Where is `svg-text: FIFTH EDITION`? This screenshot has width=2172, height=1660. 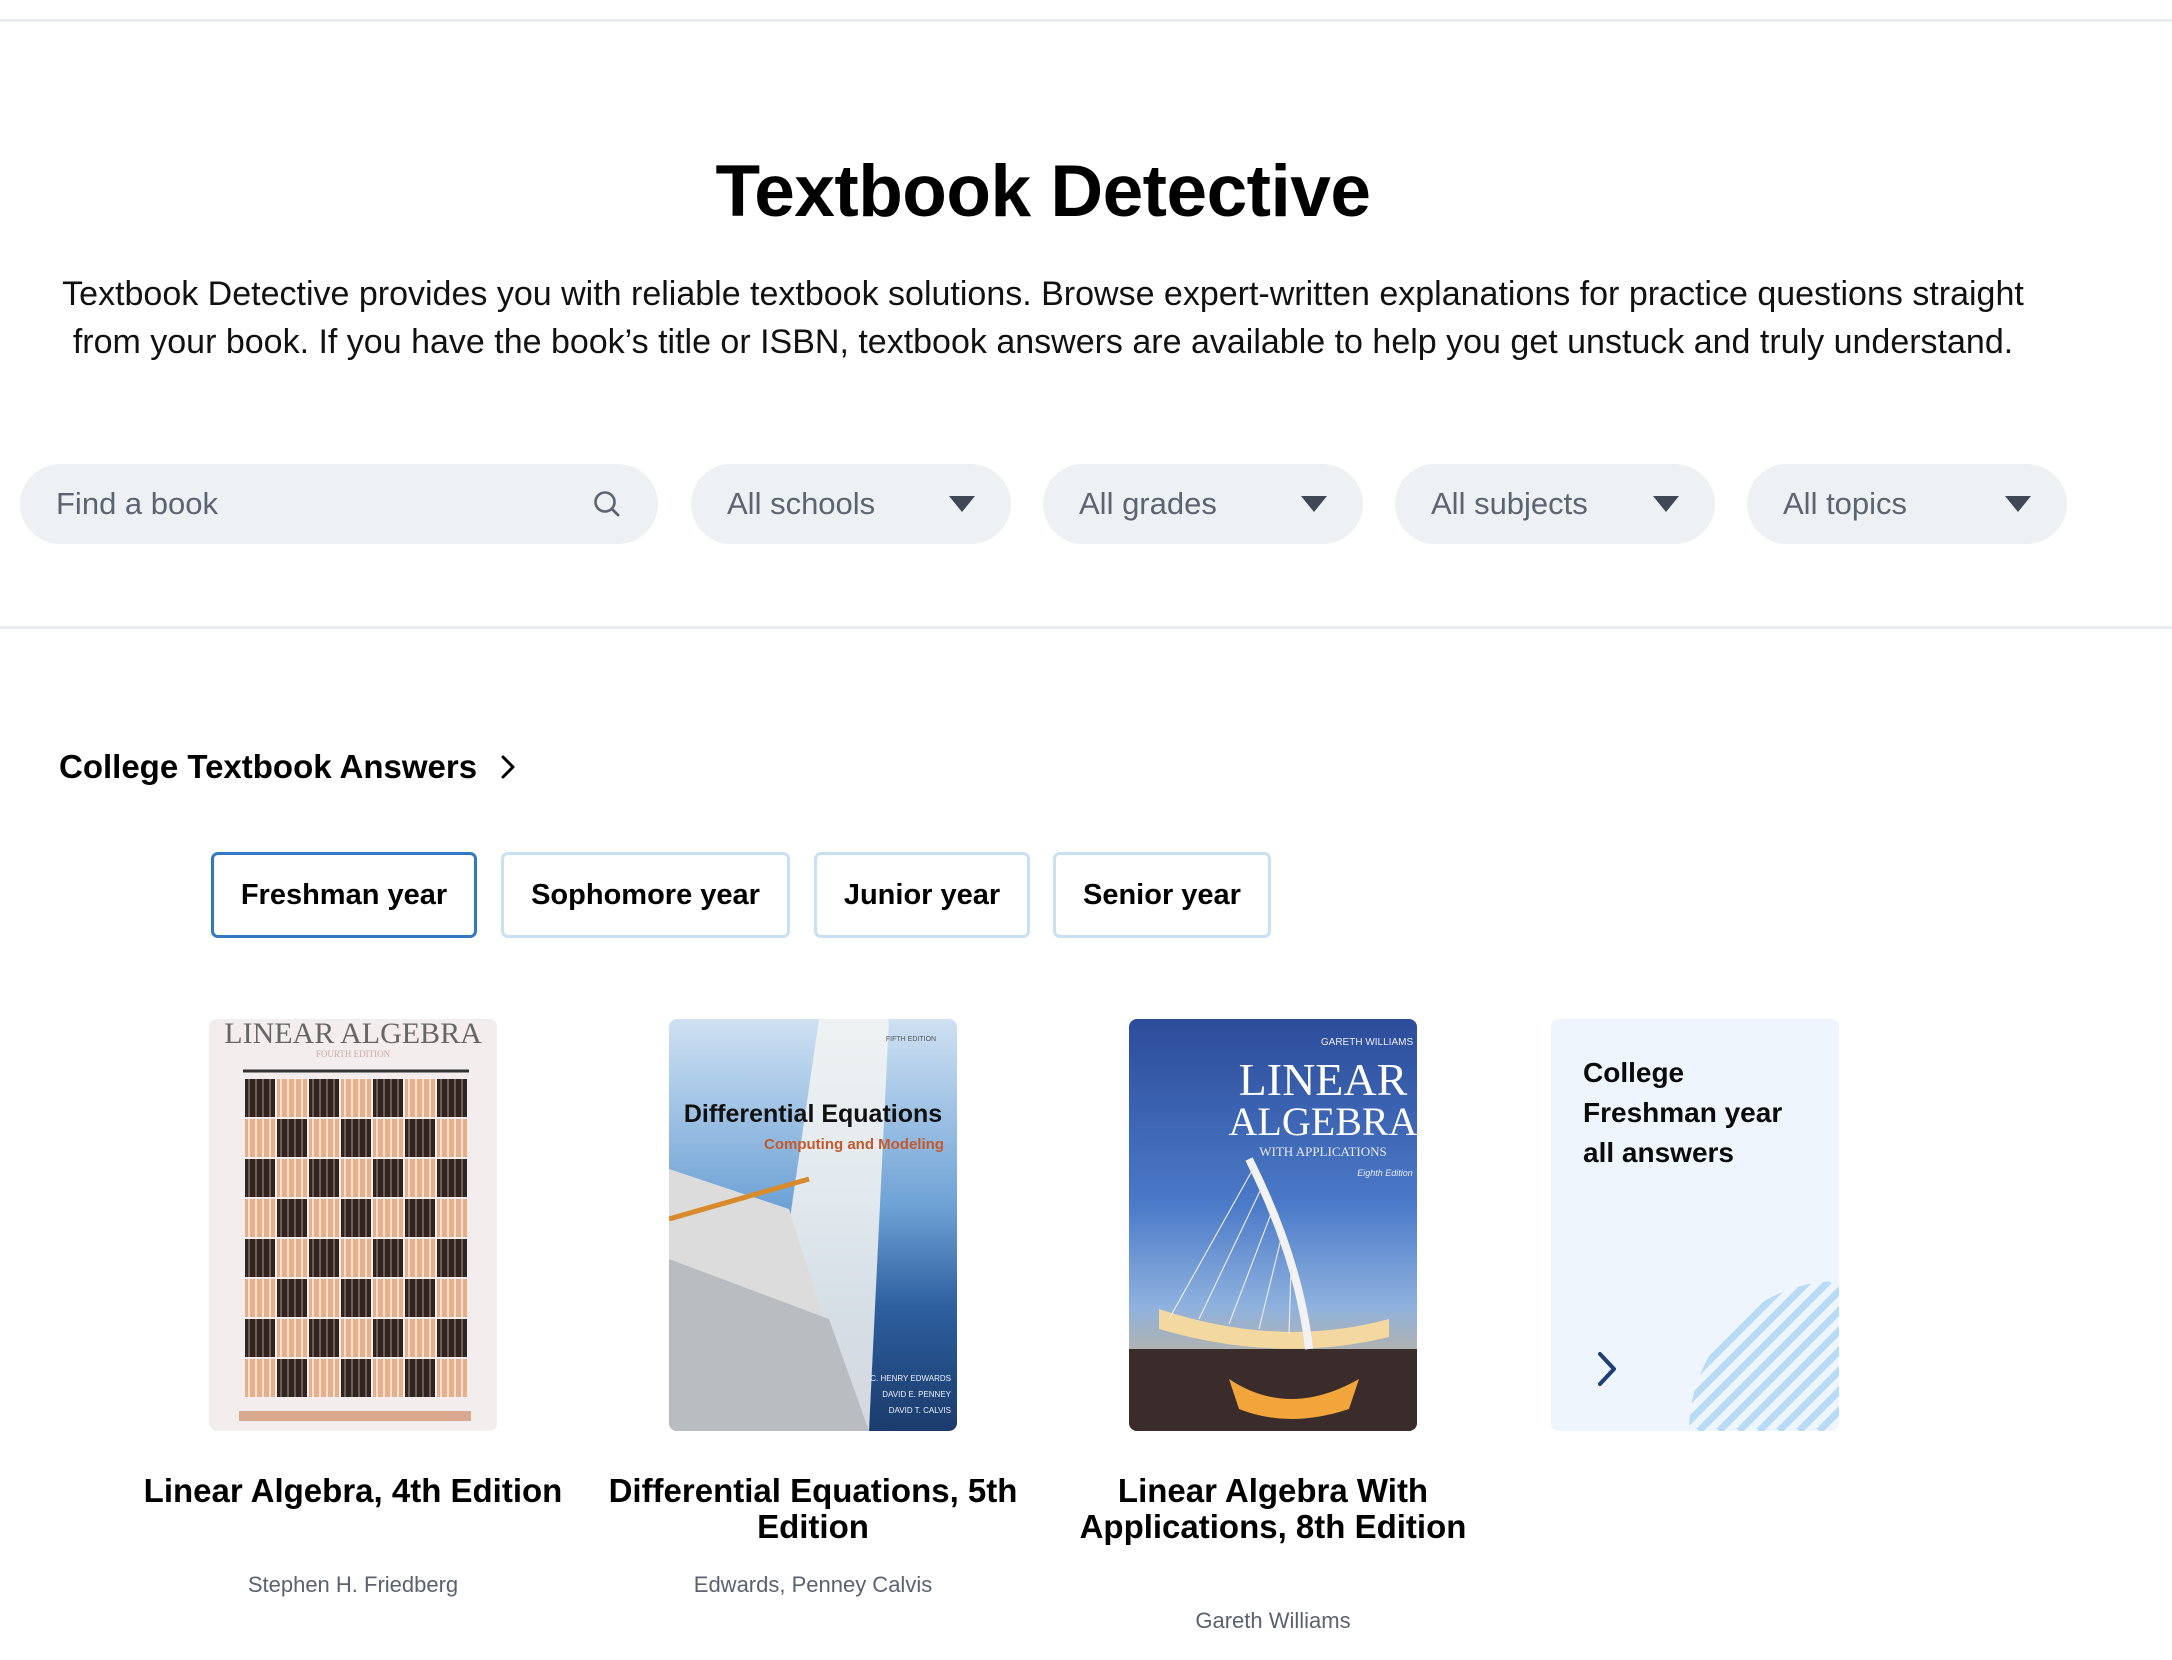 svg-text: FIFTH EDITION is located at coordinates (911, 1039).